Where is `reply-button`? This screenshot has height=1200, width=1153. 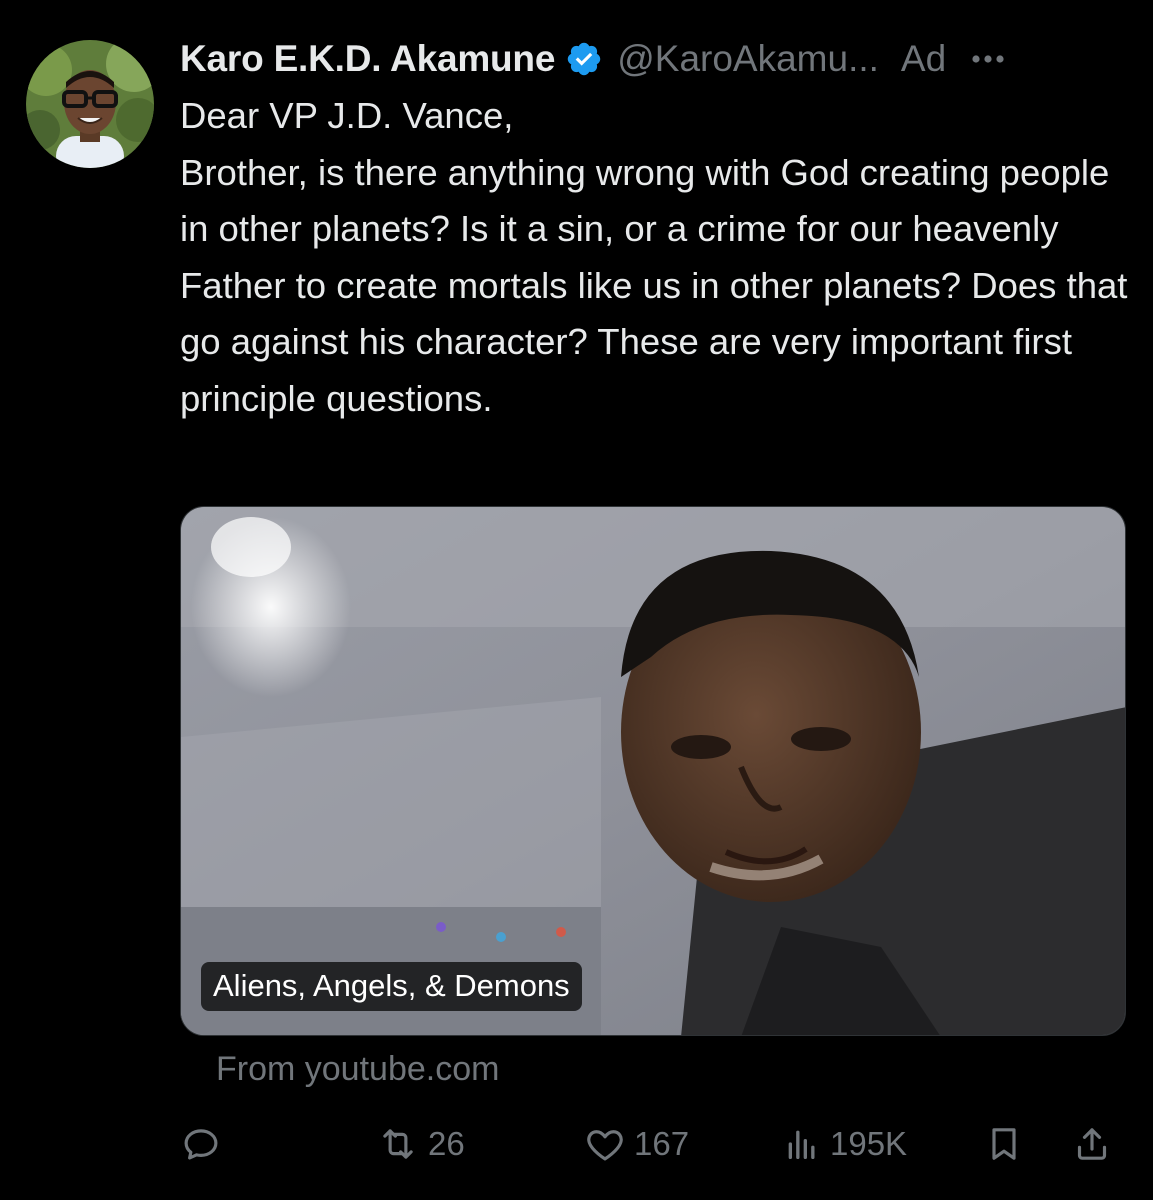
reply-button is located at coordinates (201, 1144).